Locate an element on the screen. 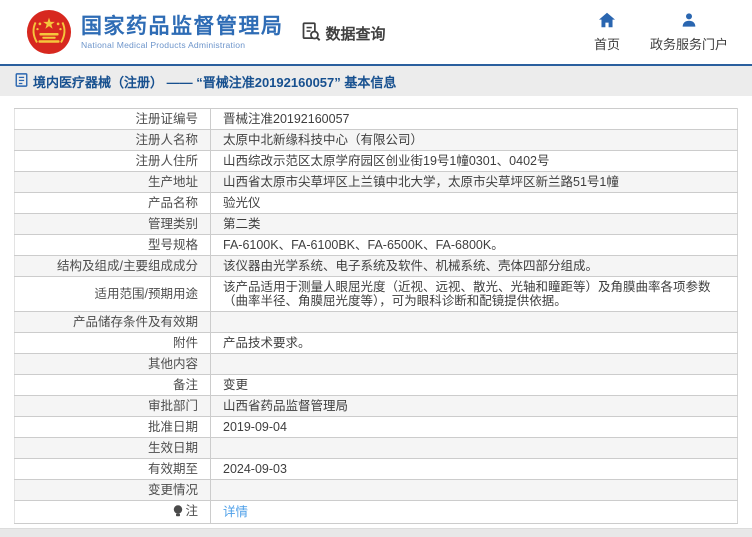  nav-gov-portal: 政务服务门户 is located at coordinates (689, 32).